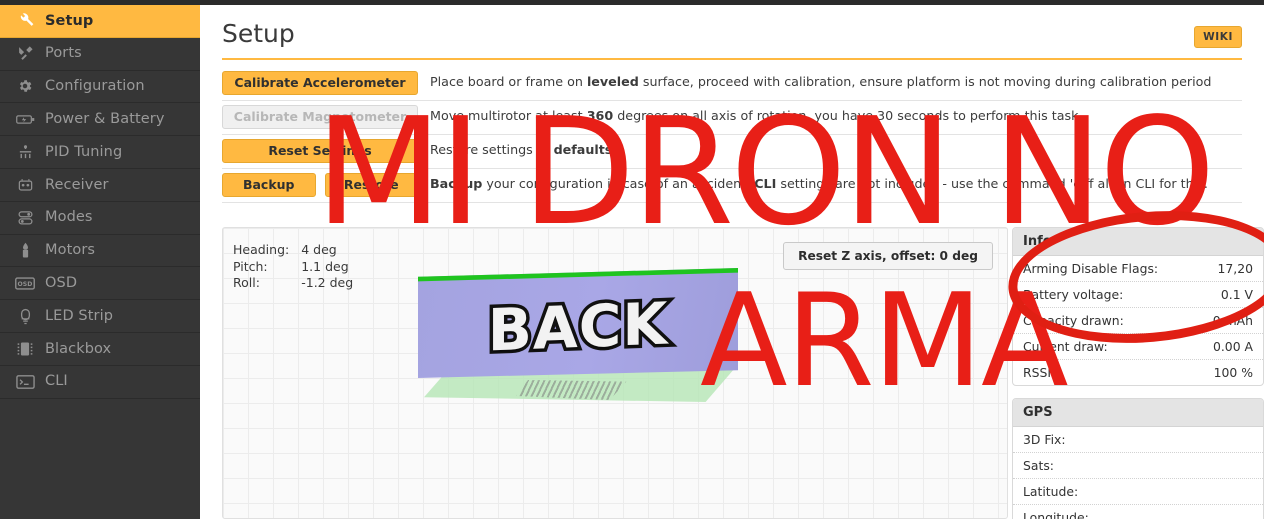 The height and width of the screenshot is (519, 1264). I want to click on sidebar-item-label: Blackbox, so click(78, 348).